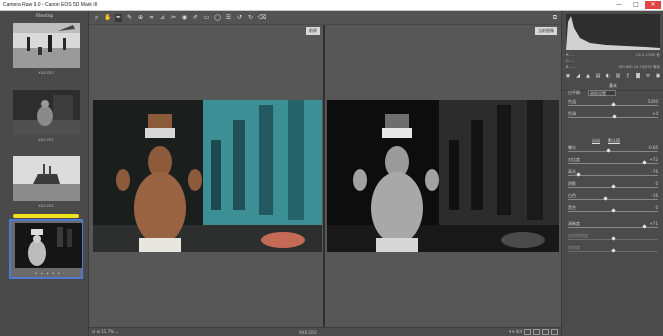 The image size is (663, 336). I want to click on filmstrip-thumb-2: XXX.CR2, so click(46, 118).